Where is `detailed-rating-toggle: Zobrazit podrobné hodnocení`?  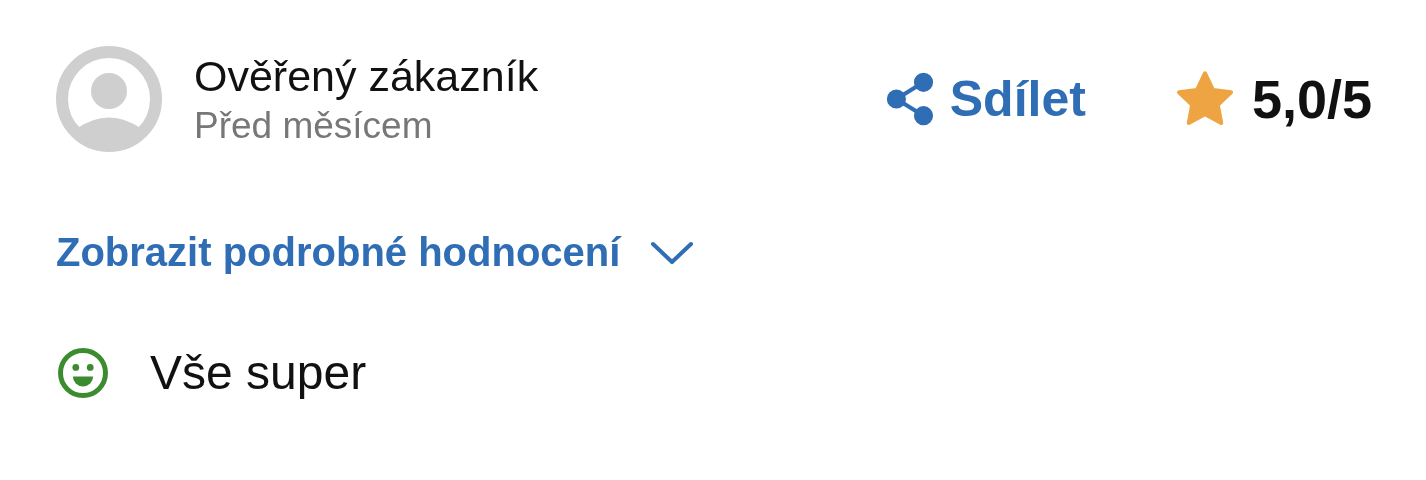 detailed-rating-toggle: Zobrazit podrobné hodnocení is located at coordinates (375, 252).